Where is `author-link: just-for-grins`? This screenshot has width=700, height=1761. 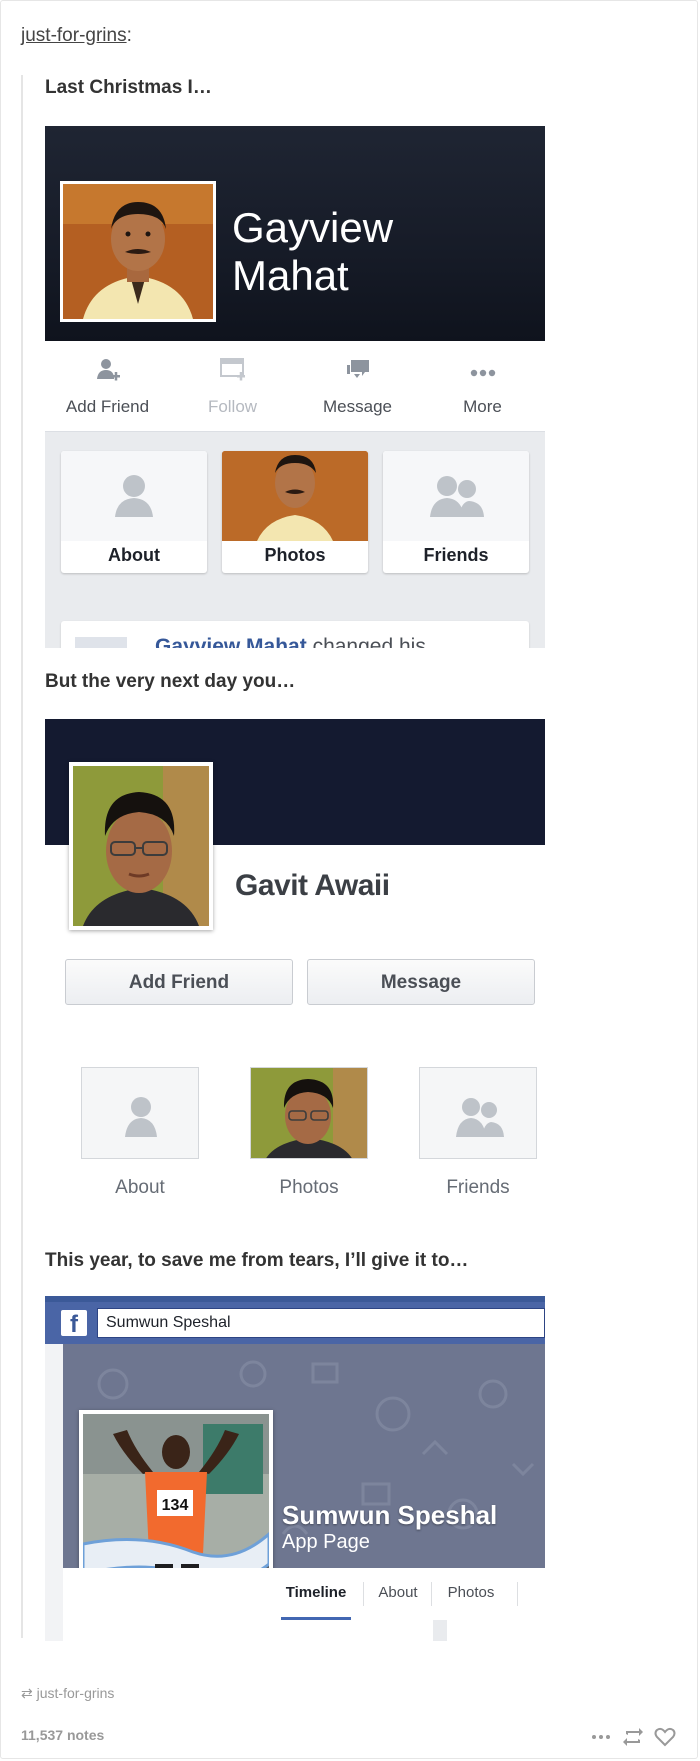 author-link: just-for-grins is located at coordinates (74, 35).